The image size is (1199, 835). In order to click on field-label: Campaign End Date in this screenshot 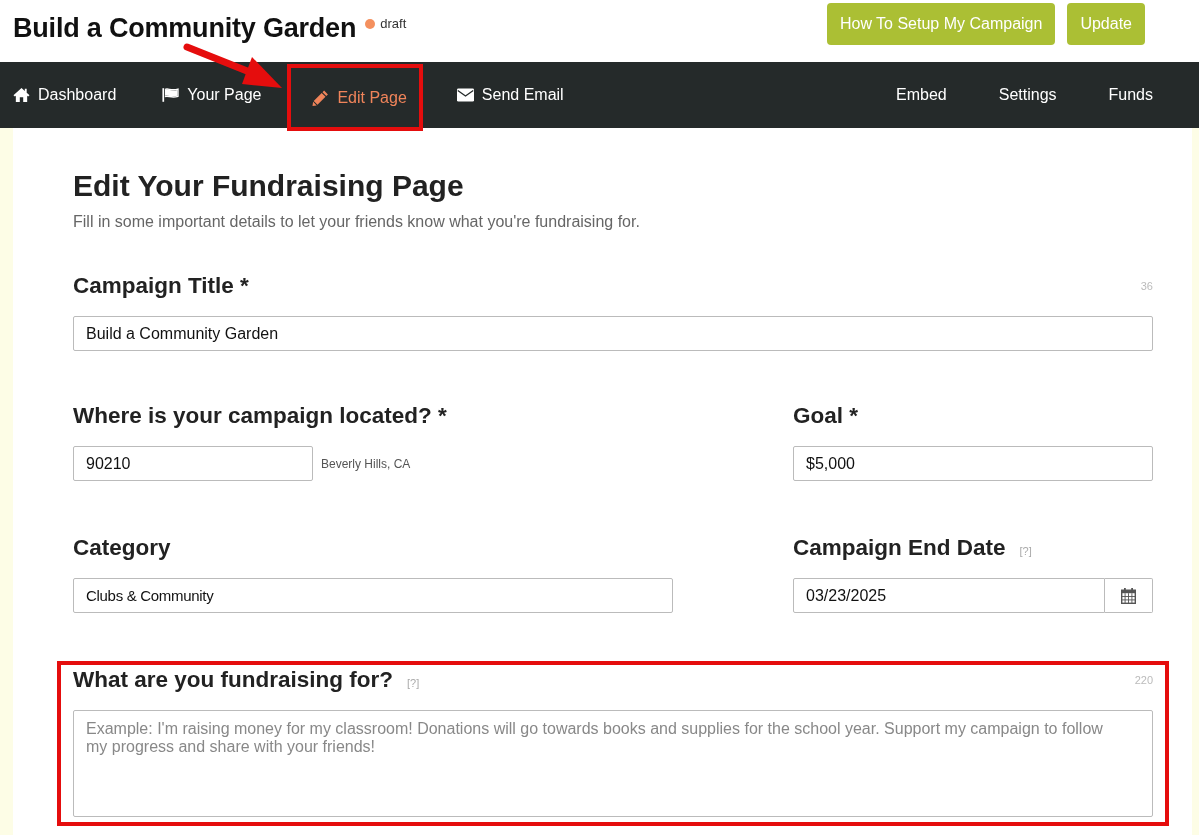, I will do `click(899, 548)`.